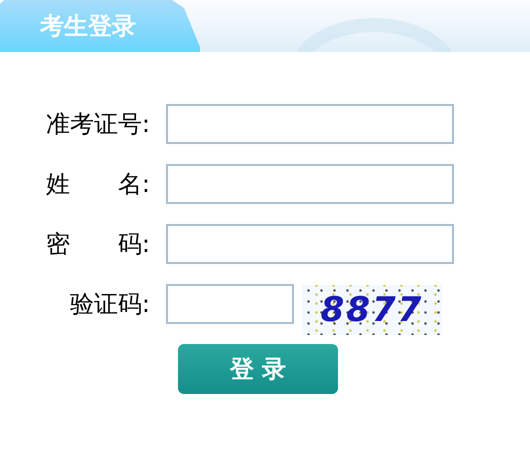  Describe the element at coordinates (310, 244) in the screenshot. I see `password-field` at that location.